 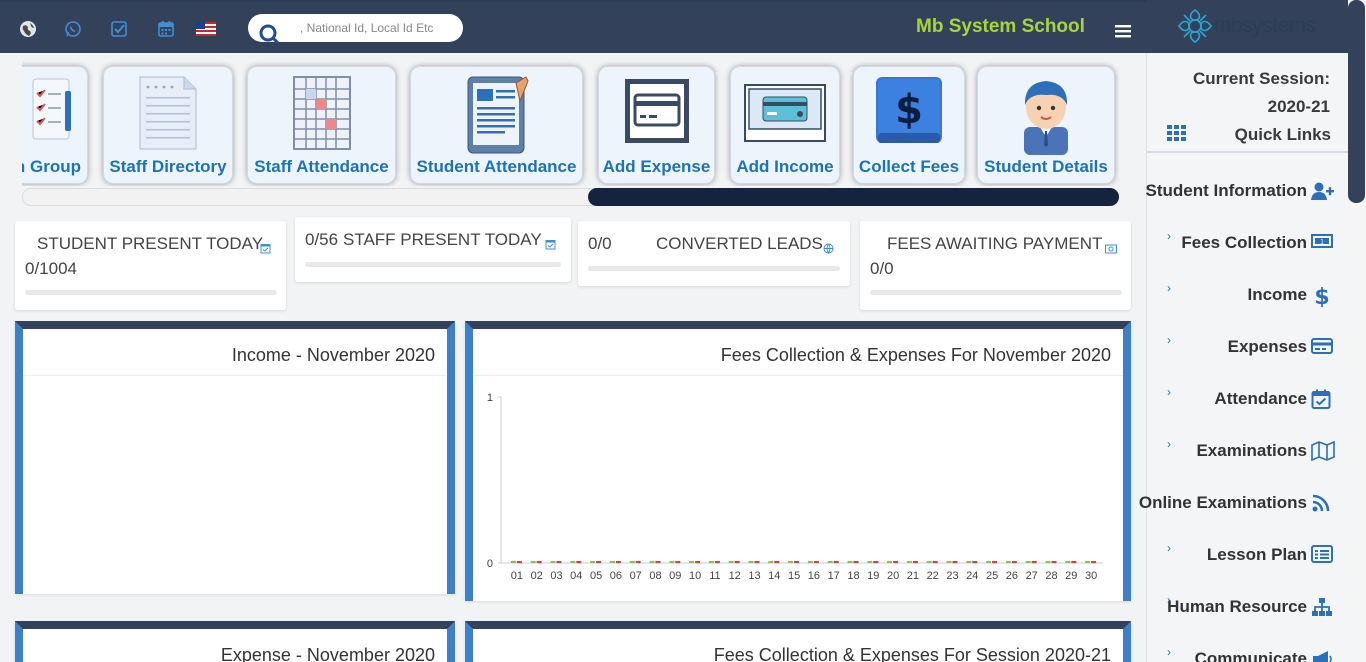 I want to click on sidebar-item-lesson-plan: › Lesson Plan, so click(x=1248, y=559).